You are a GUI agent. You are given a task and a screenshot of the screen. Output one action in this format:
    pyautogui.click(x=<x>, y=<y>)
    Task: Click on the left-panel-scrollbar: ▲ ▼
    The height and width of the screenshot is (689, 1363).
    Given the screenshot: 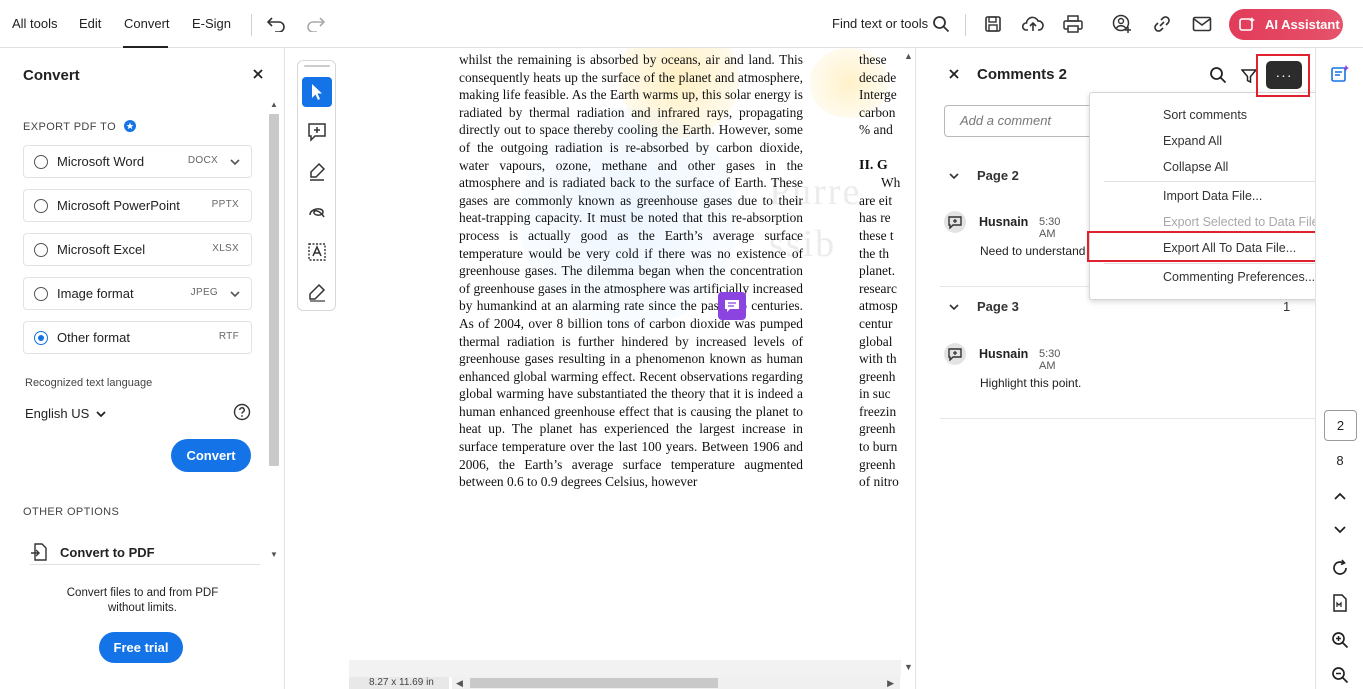 What is the action you would take?
    pyautogui.click(x=274, y=331)
    